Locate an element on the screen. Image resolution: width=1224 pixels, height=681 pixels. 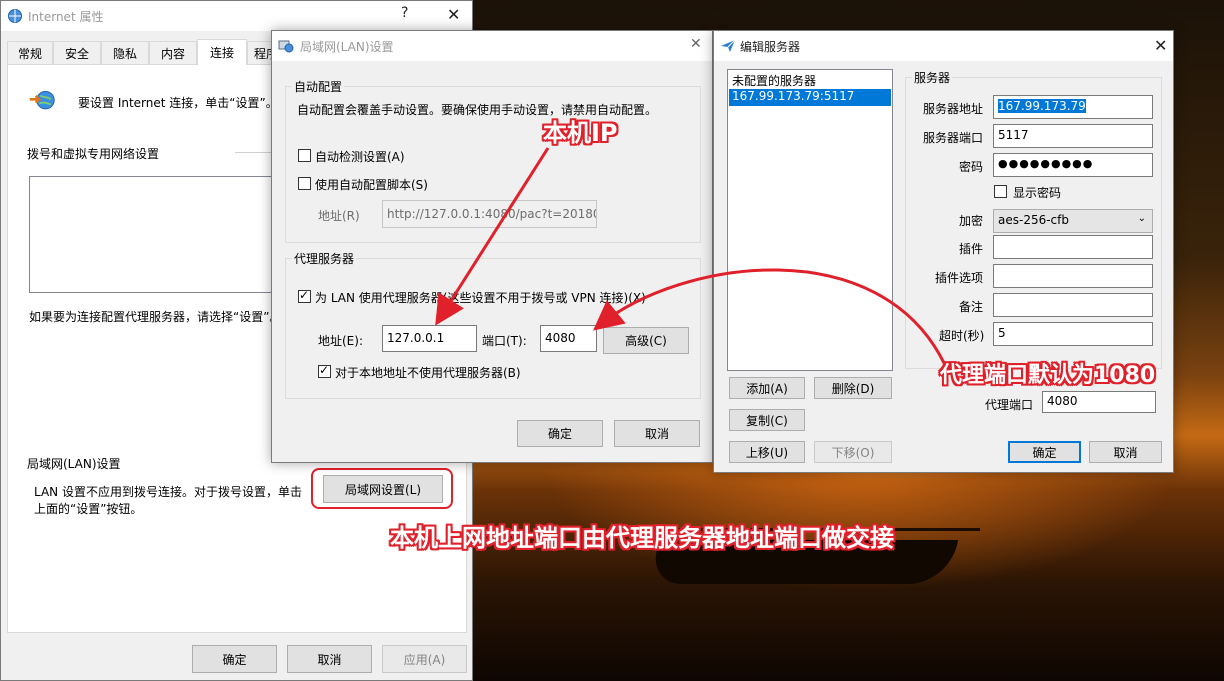
timeout-label: 超时(秒) is located at coordinates (962, 336).